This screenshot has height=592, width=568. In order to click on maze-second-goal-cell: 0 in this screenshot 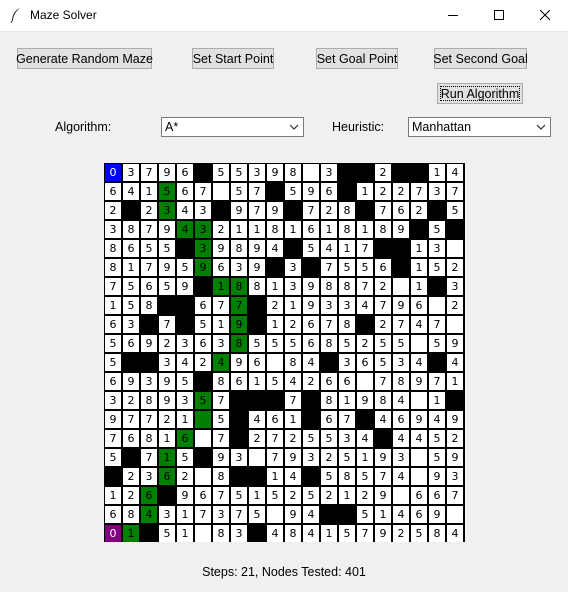, I will do `click(113, 533)`.